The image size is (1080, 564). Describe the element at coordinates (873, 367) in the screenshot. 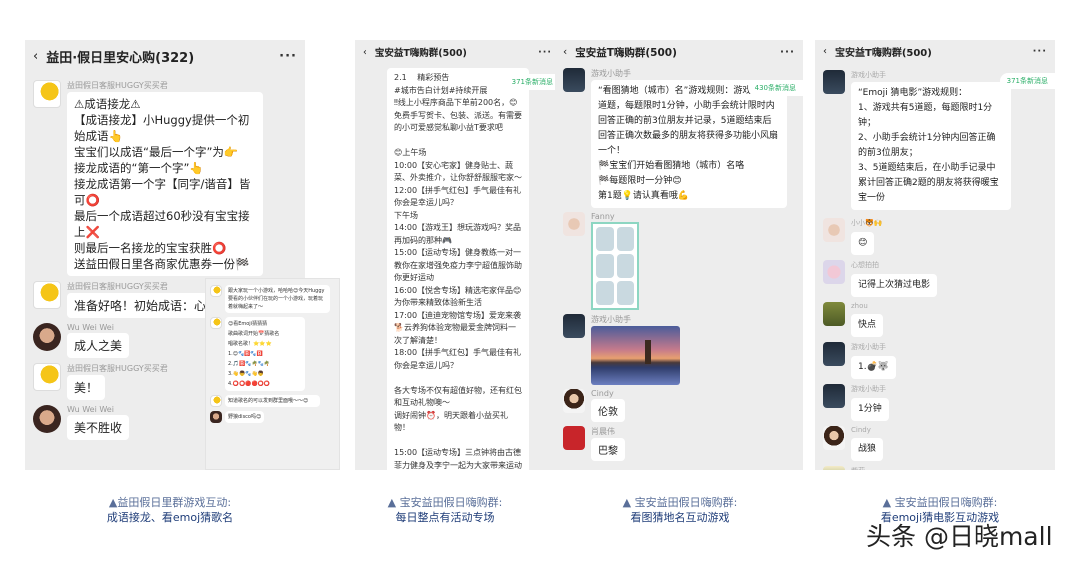

I see `message-bubble: 1.💣🐺` at that location.